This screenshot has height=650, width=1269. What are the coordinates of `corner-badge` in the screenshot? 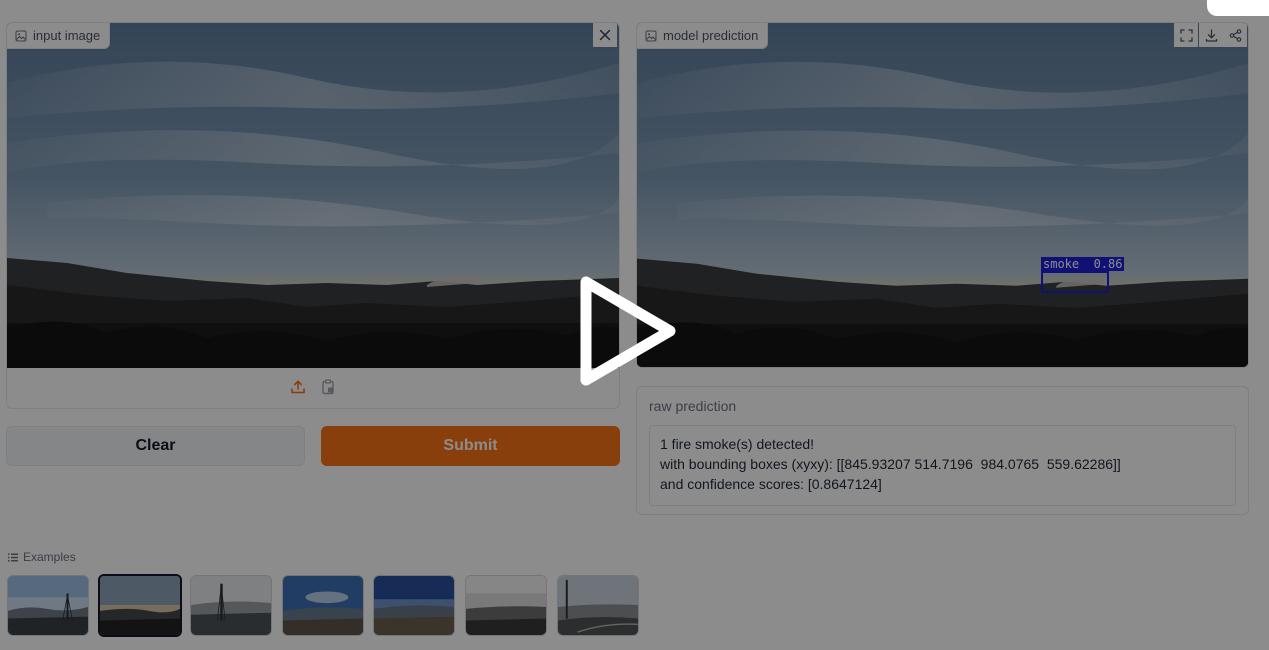 It's located at (1238, 8).